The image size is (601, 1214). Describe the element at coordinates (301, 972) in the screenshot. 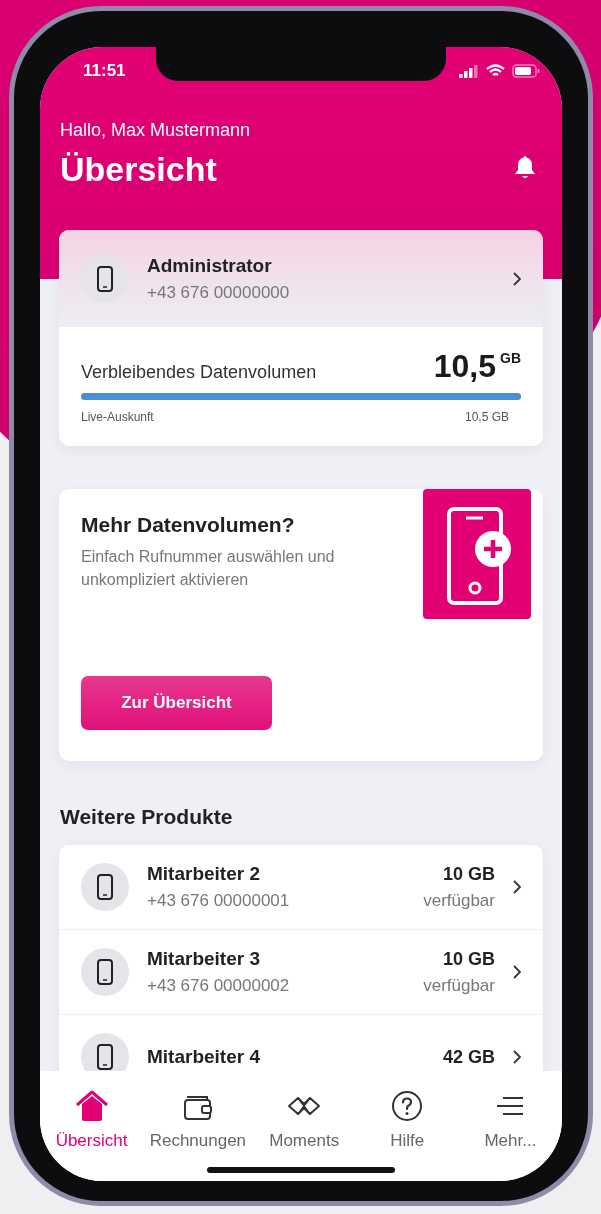

I see `product-row: Mitarbeiter 3 +43 676 00000002 10 GB verfügbar` at that location.